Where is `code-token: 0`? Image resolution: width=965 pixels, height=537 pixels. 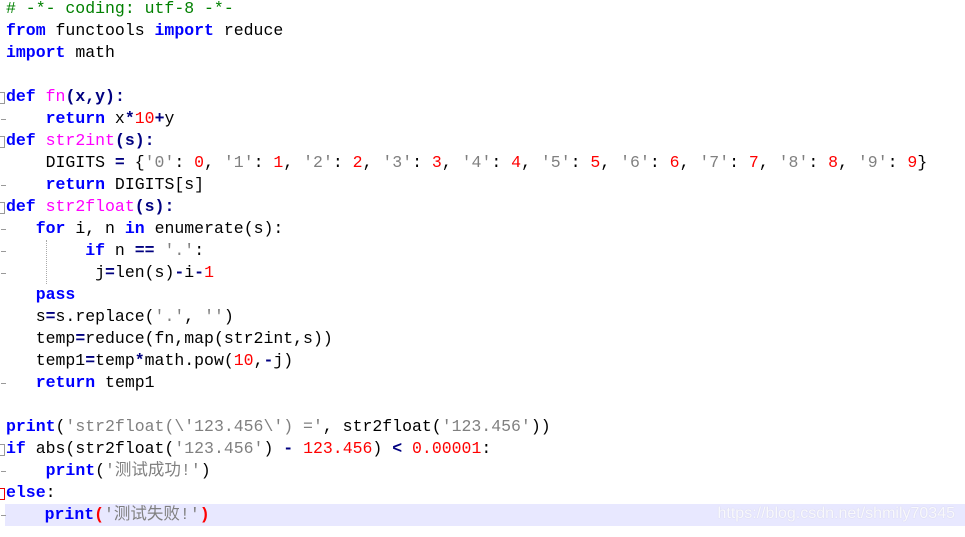 code-token: 0 is located at coordinates (199, 162).